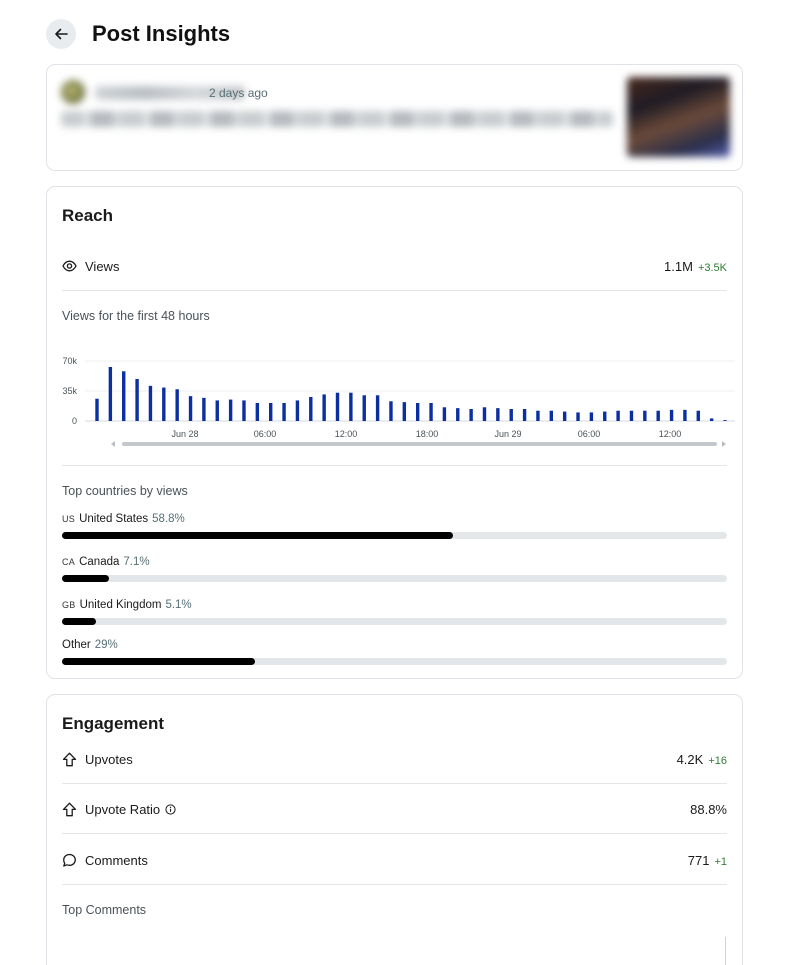 This screenshot has width=800, height=965. Describe the element at coordinates (69, 562) in the screenshot. I see `country-code: CA` at that location.